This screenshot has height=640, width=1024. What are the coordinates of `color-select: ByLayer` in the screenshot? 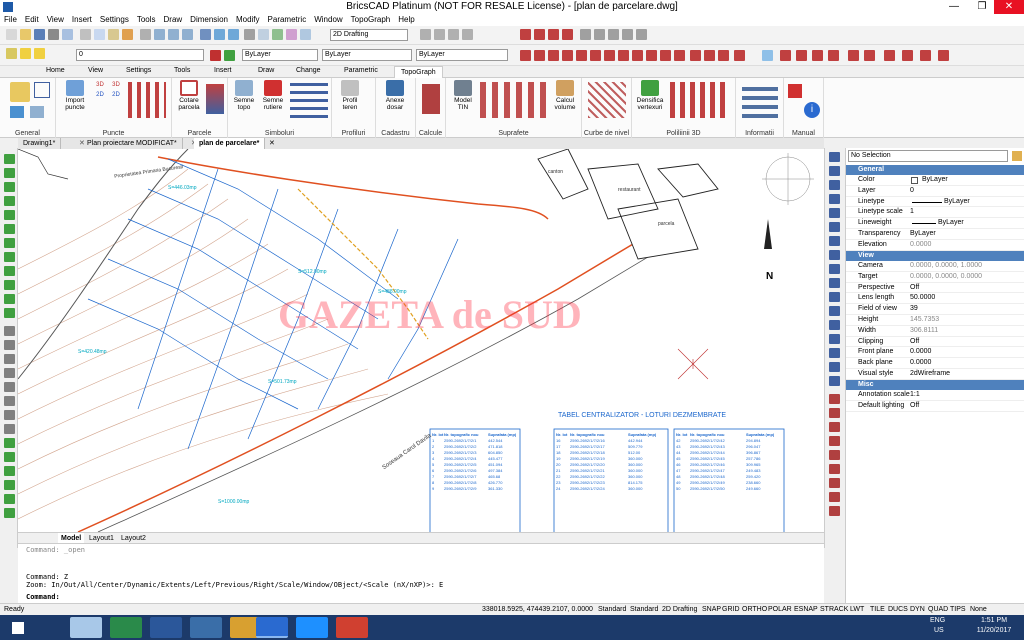 It's located at (280, 55).